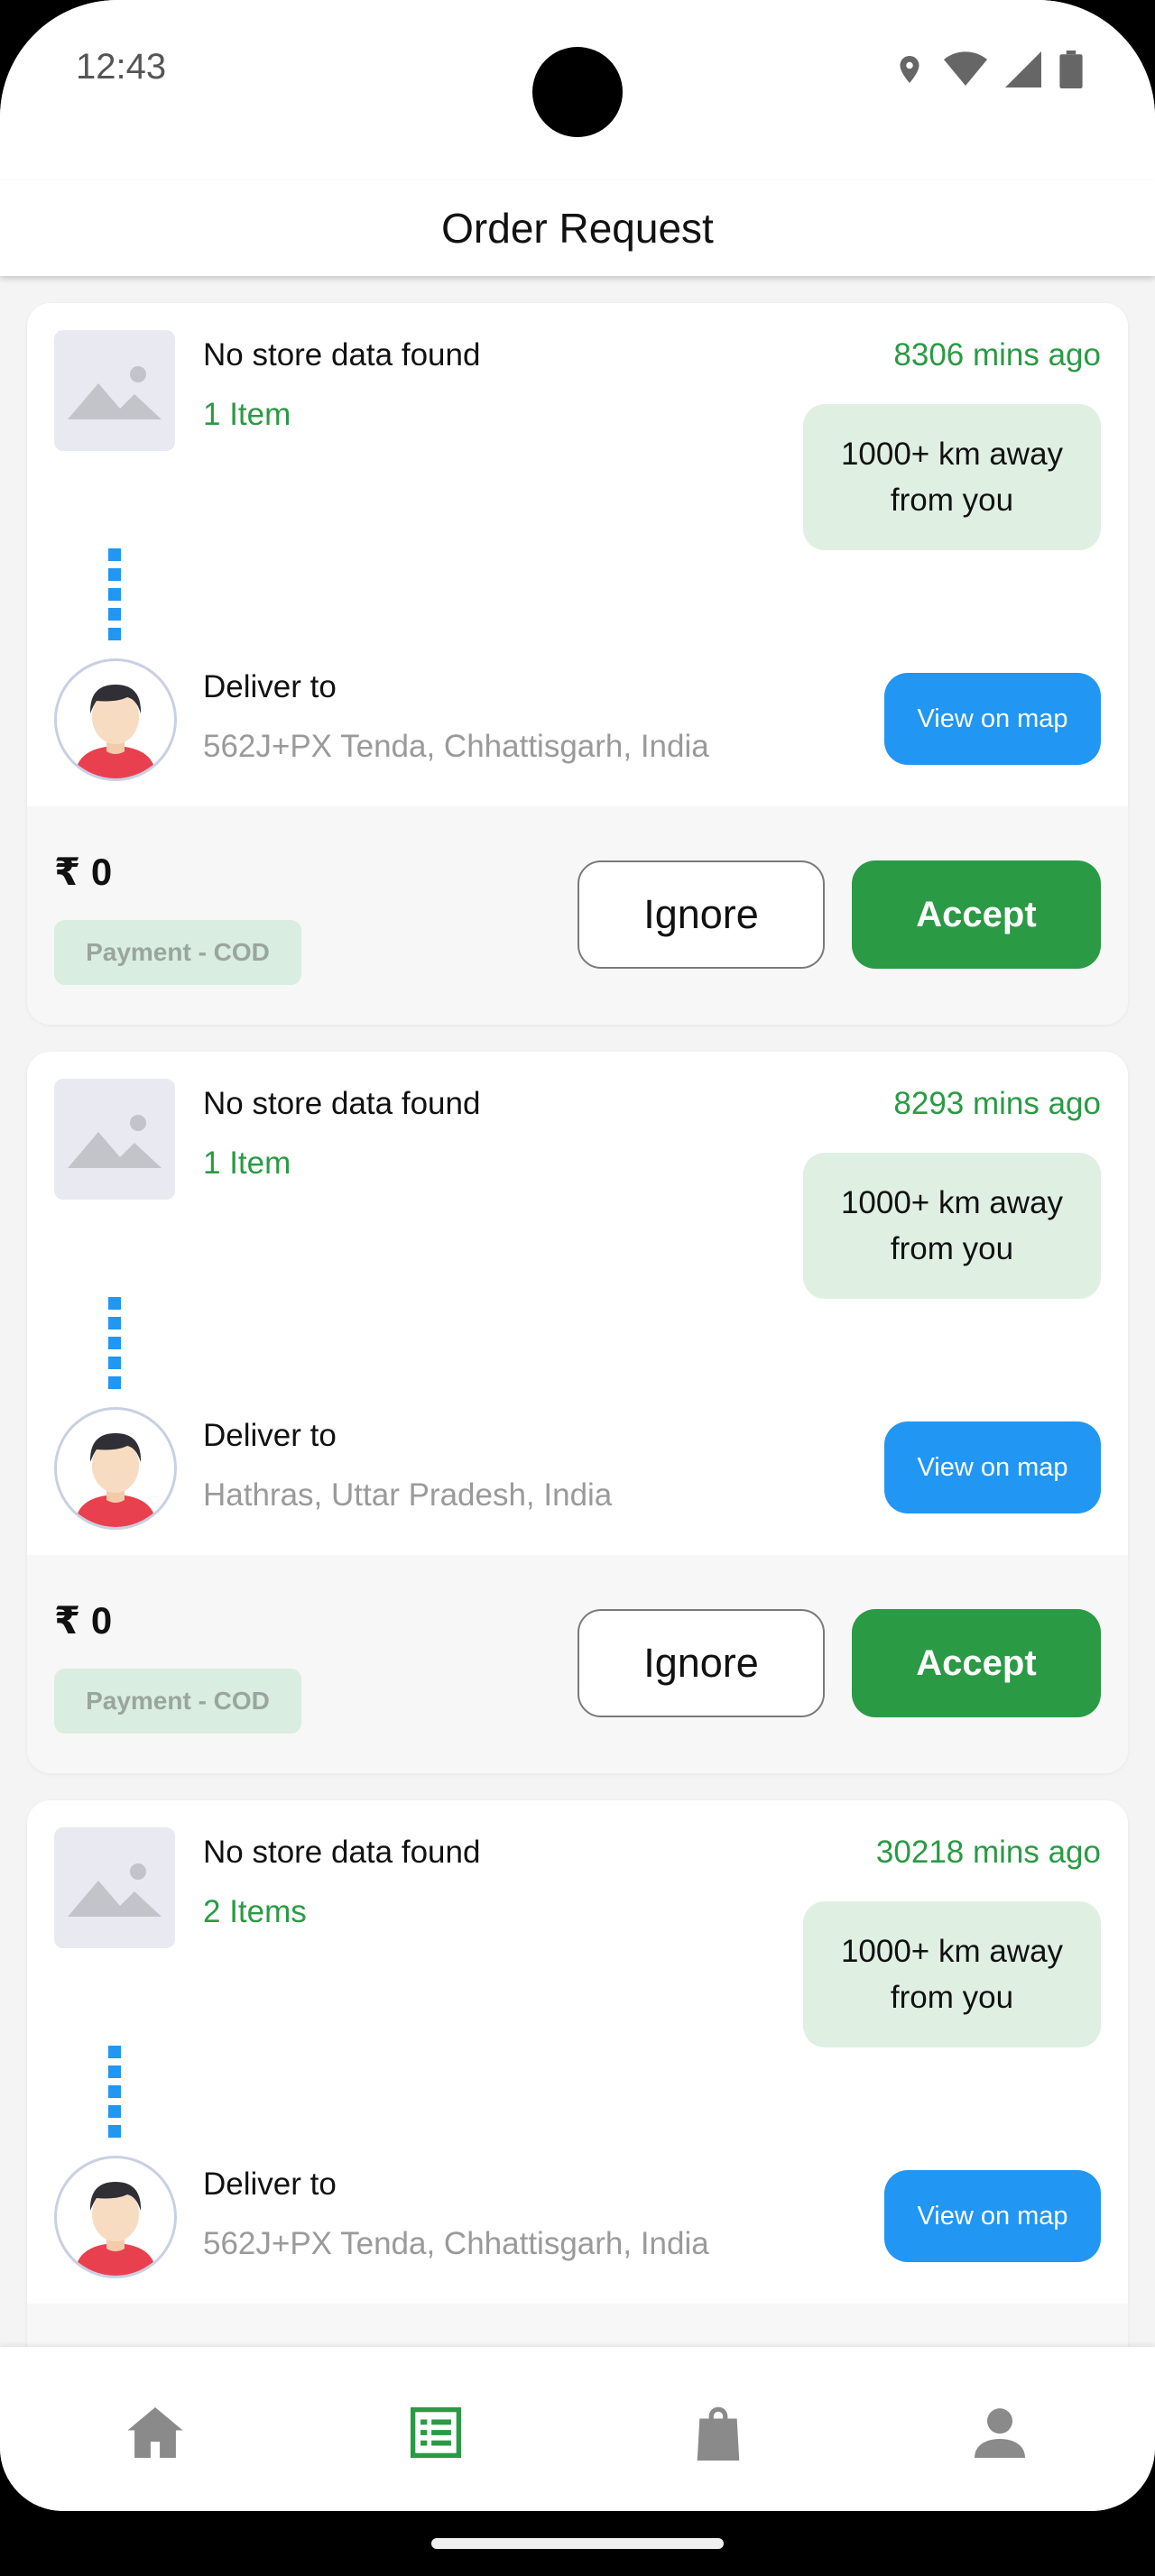 This screenshot has height=2576, width=1155. I want to click on profile-icon, so click(1000, 2433).